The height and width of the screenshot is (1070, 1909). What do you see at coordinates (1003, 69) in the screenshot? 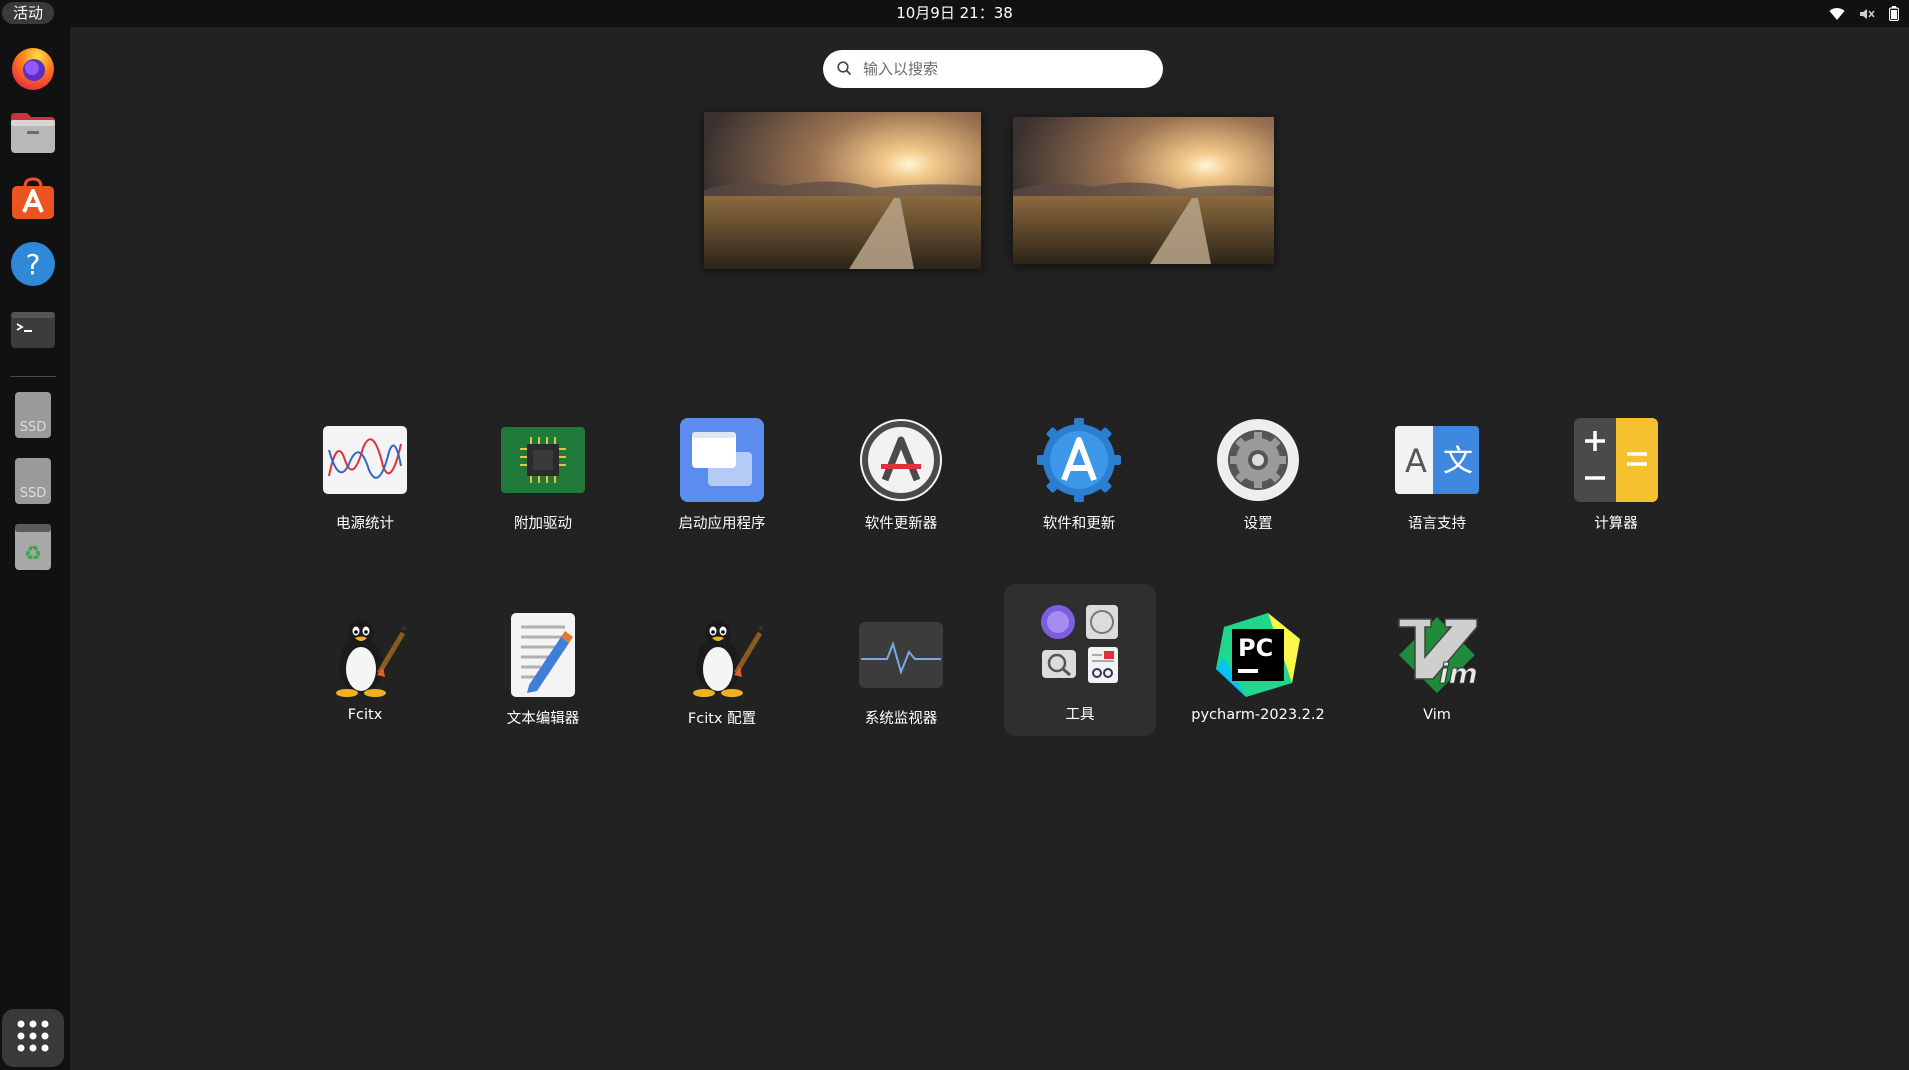
I see `search-input` at bounding box center [1003, 69].